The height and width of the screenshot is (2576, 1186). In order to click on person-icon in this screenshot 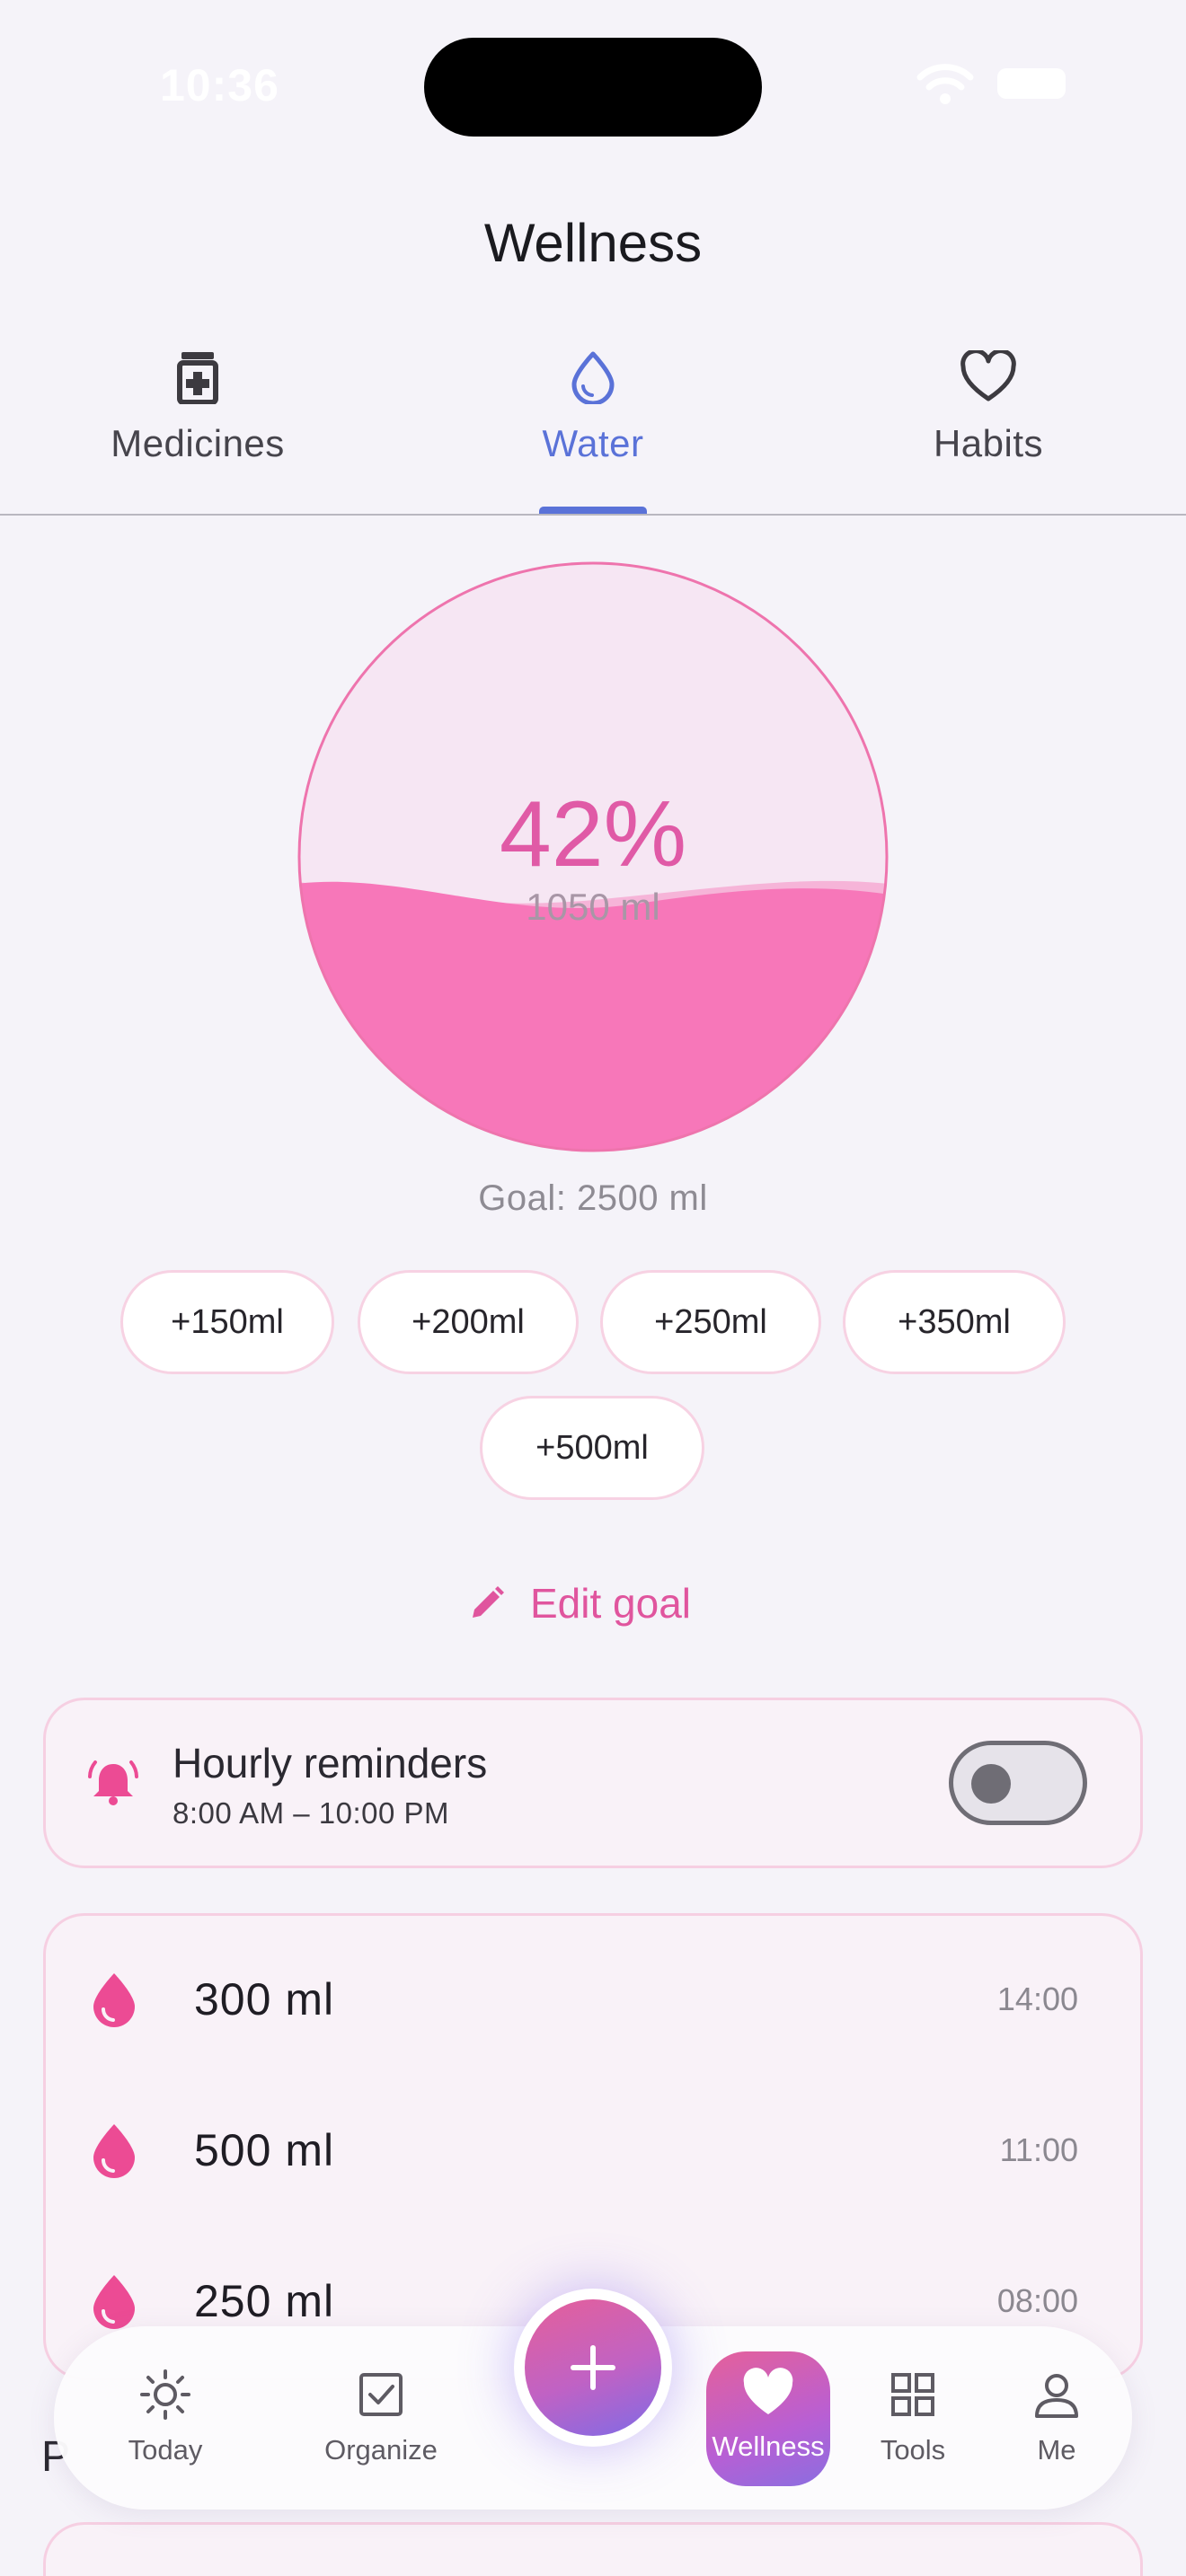, I will do `click(1056, 2396)`.